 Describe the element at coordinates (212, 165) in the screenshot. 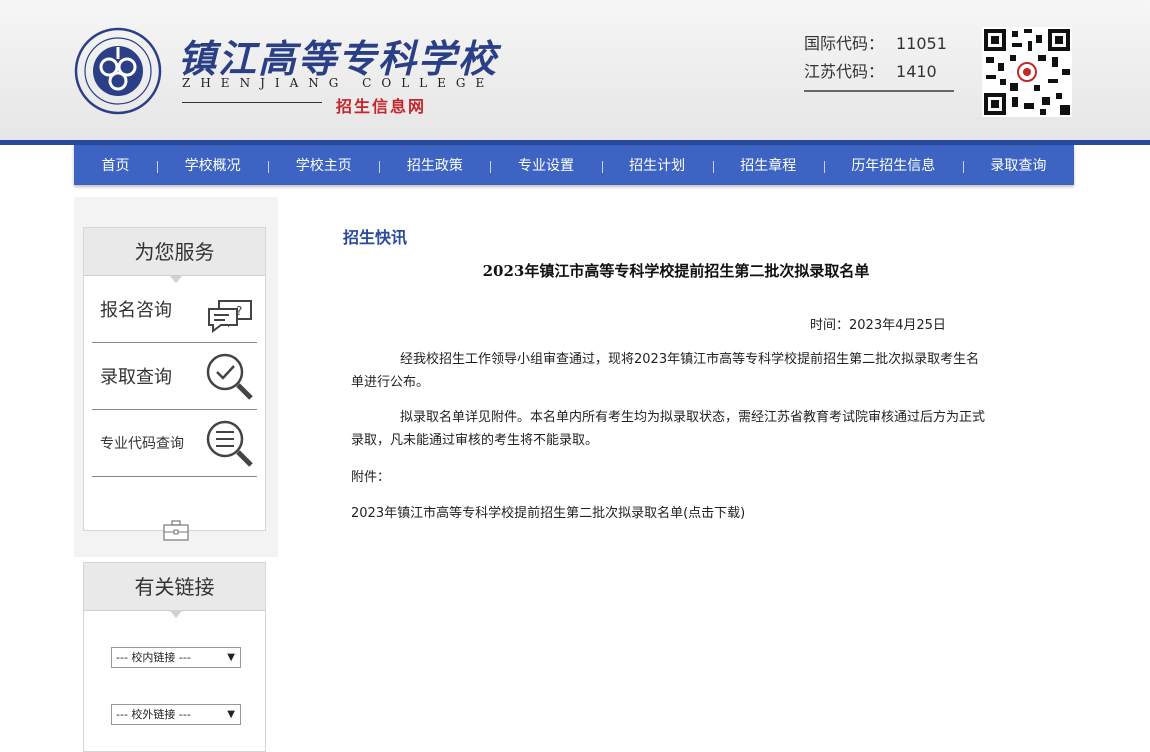

I see `nav-school-overview: 学校概况` at that location.